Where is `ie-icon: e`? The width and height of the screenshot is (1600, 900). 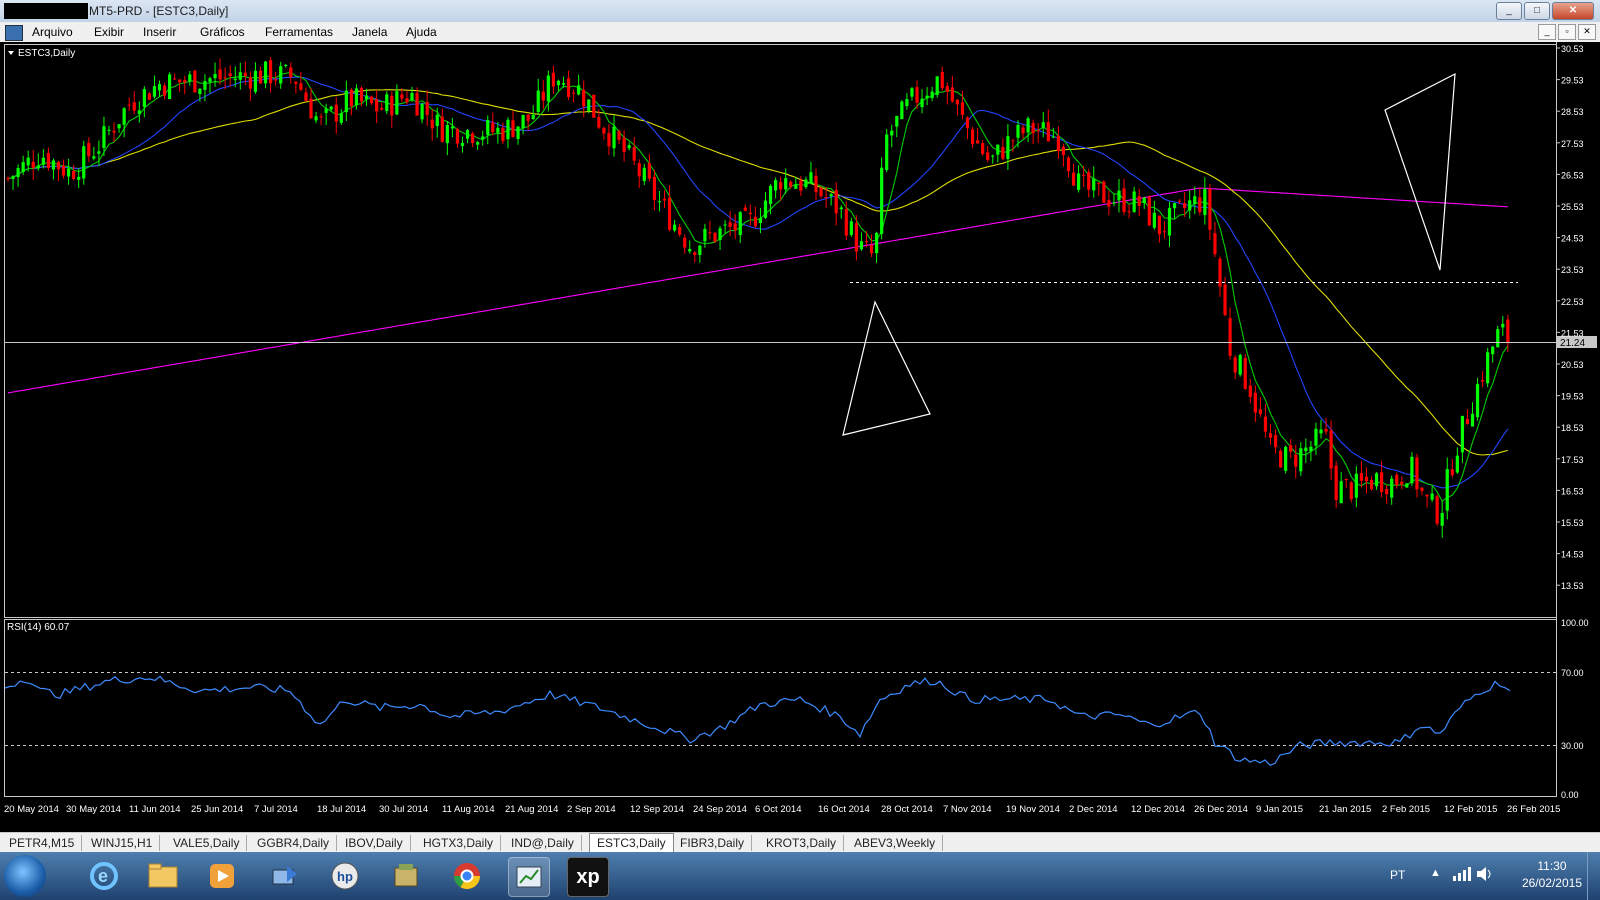
ie-icon: e is located at coordinates (104, 876).